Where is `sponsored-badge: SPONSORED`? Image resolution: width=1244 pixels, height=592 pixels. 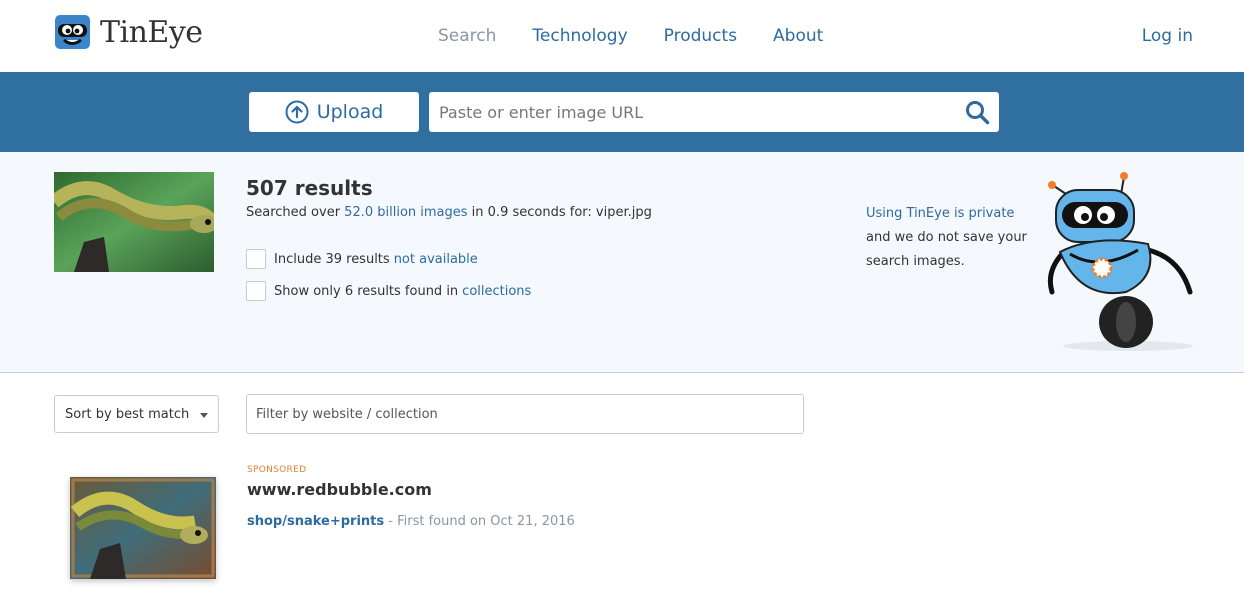 sponsored-badge: SPONSORED is located at coordinates (277, 470).